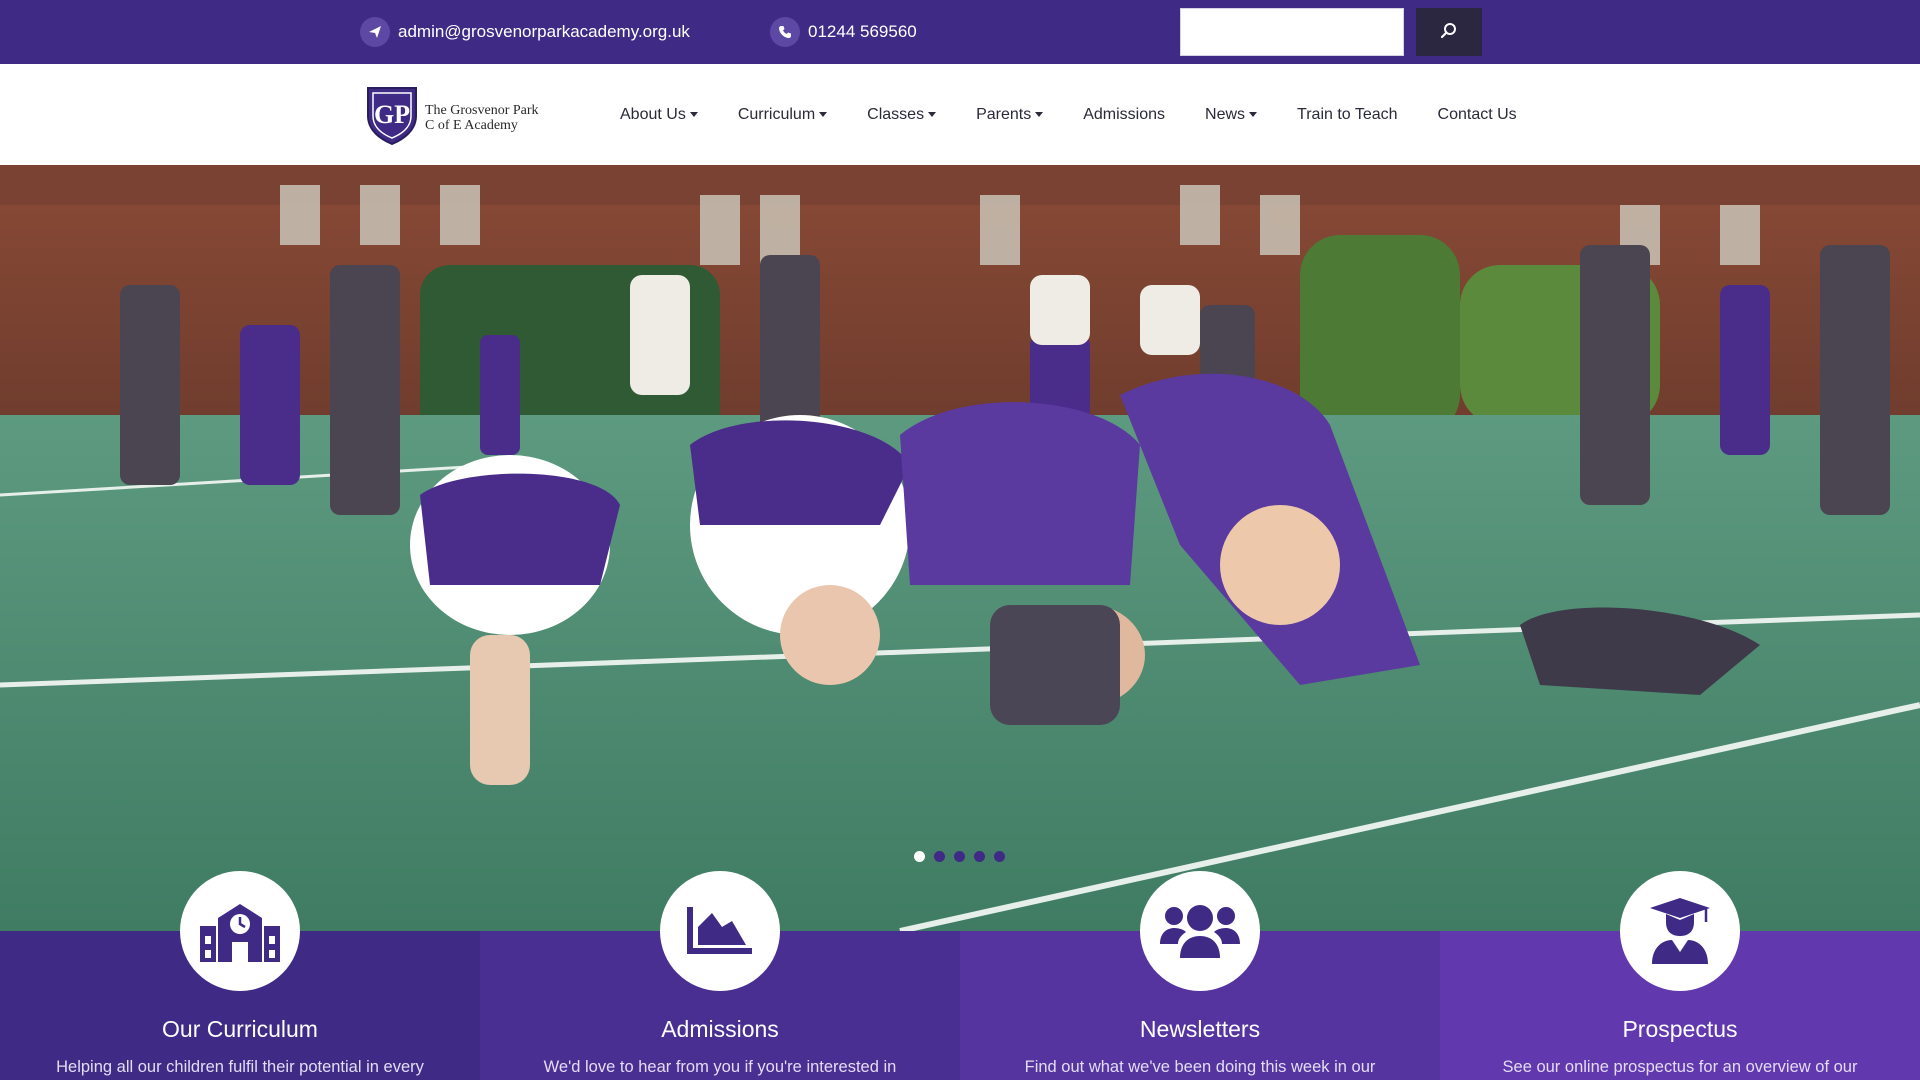 The width and height of the screenshot is (1920, 1080). What do you see at coordinates (776, 114) in the screenshot?
I see `nav-label: Curriculum` at bounding box center [776, 114].